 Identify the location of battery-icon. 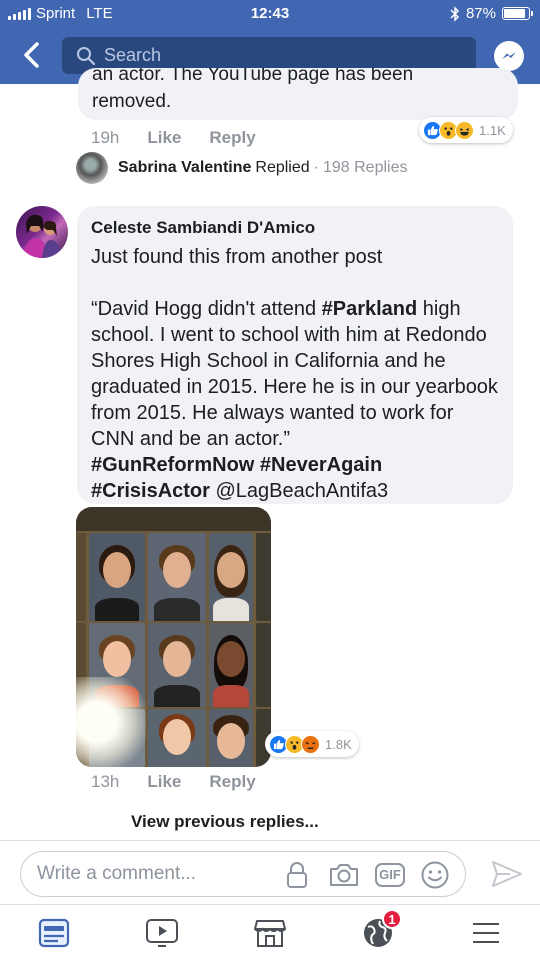
(517, 13).